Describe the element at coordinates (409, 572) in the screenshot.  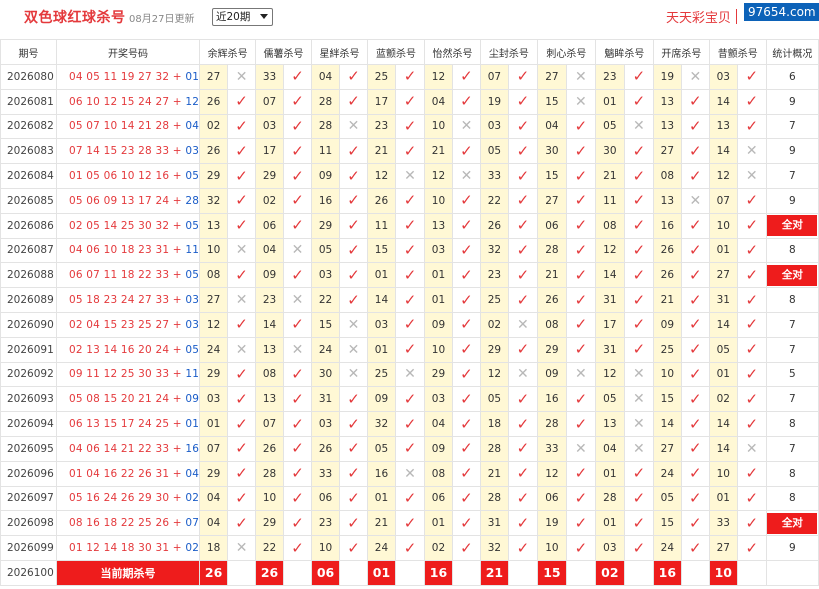
I see `current-period-row: 2026100 当前期杀号 26 26 06 01 16 21 15 02 16 10` at that location.